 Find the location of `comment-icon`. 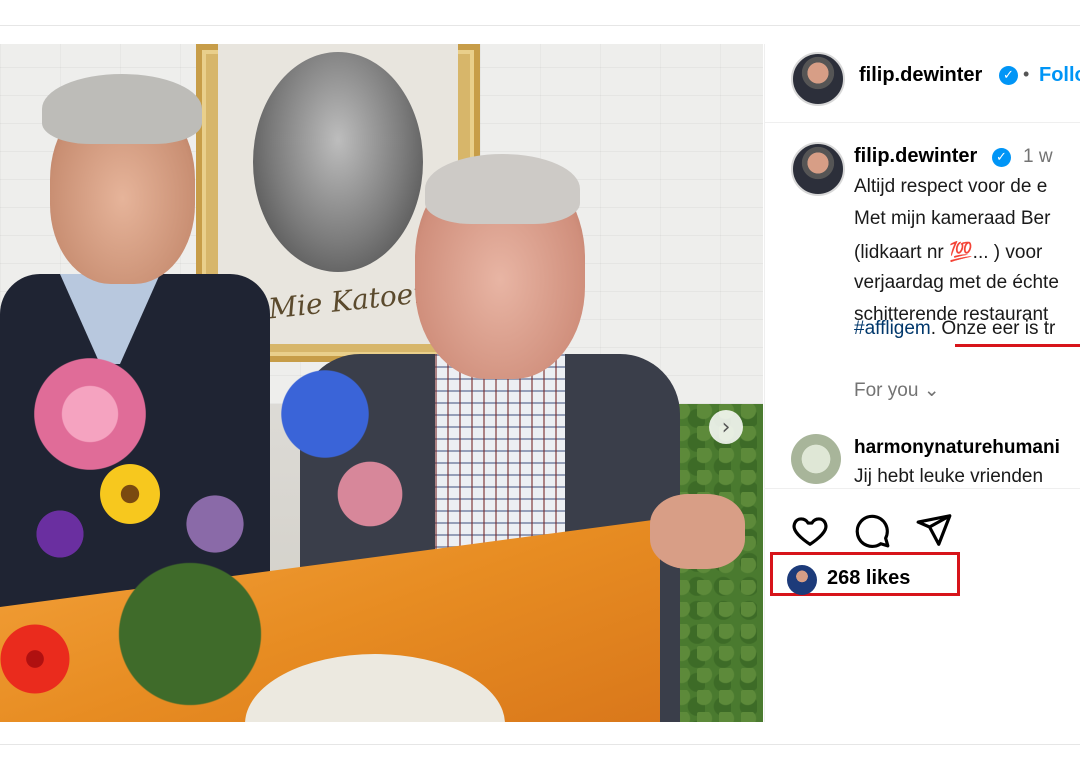

comment-icon is located at coordinates (872, 531).